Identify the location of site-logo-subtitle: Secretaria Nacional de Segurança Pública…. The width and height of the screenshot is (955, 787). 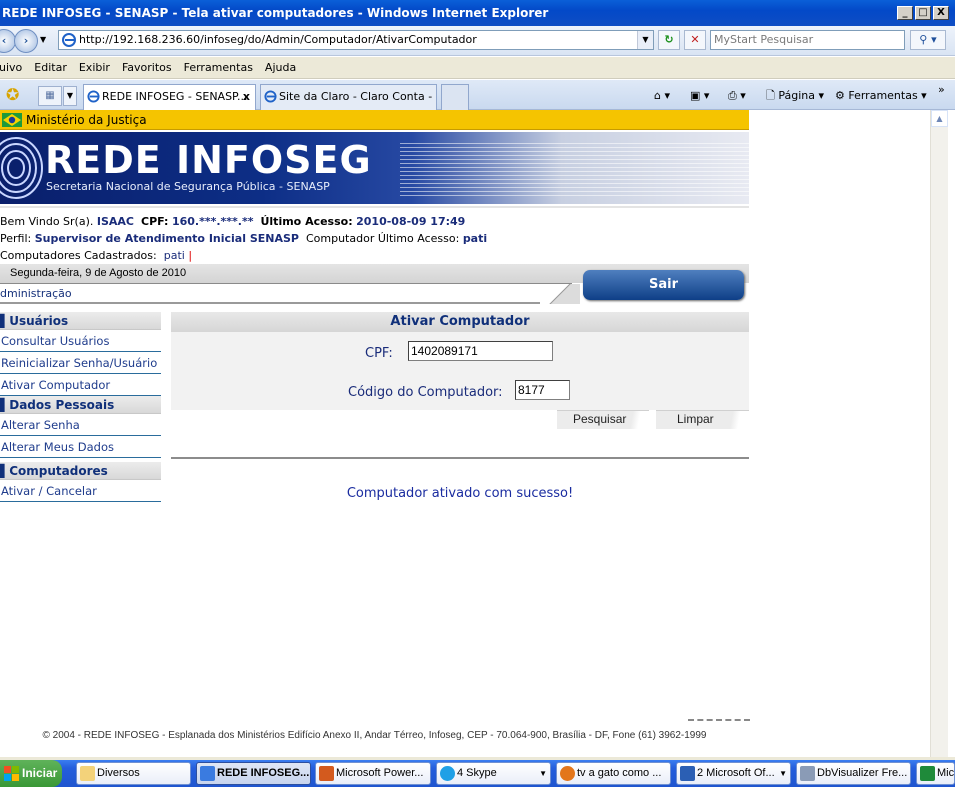
(188, 186).